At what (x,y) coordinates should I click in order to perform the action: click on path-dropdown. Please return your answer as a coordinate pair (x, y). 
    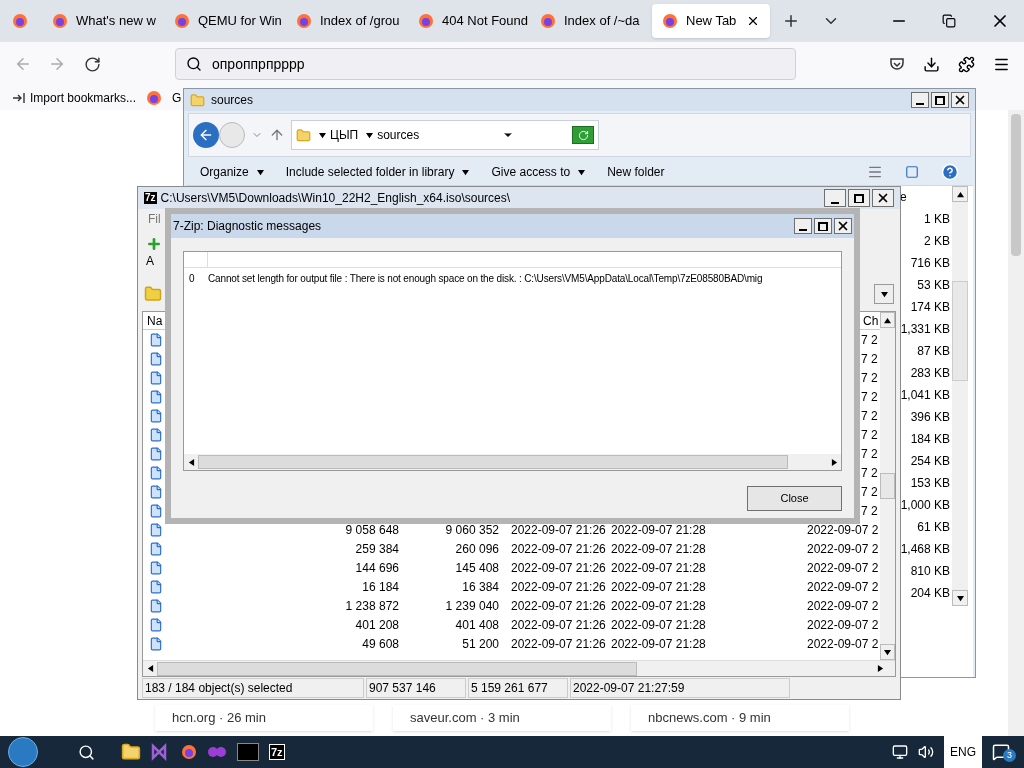
    Looking at the image, I should click on (884, 294).